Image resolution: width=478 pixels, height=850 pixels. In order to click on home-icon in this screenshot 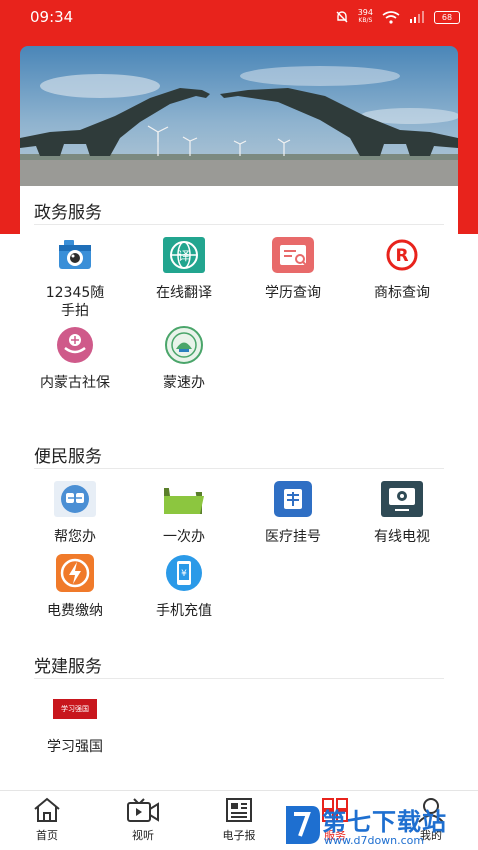, I will do `click(47, 809)`.